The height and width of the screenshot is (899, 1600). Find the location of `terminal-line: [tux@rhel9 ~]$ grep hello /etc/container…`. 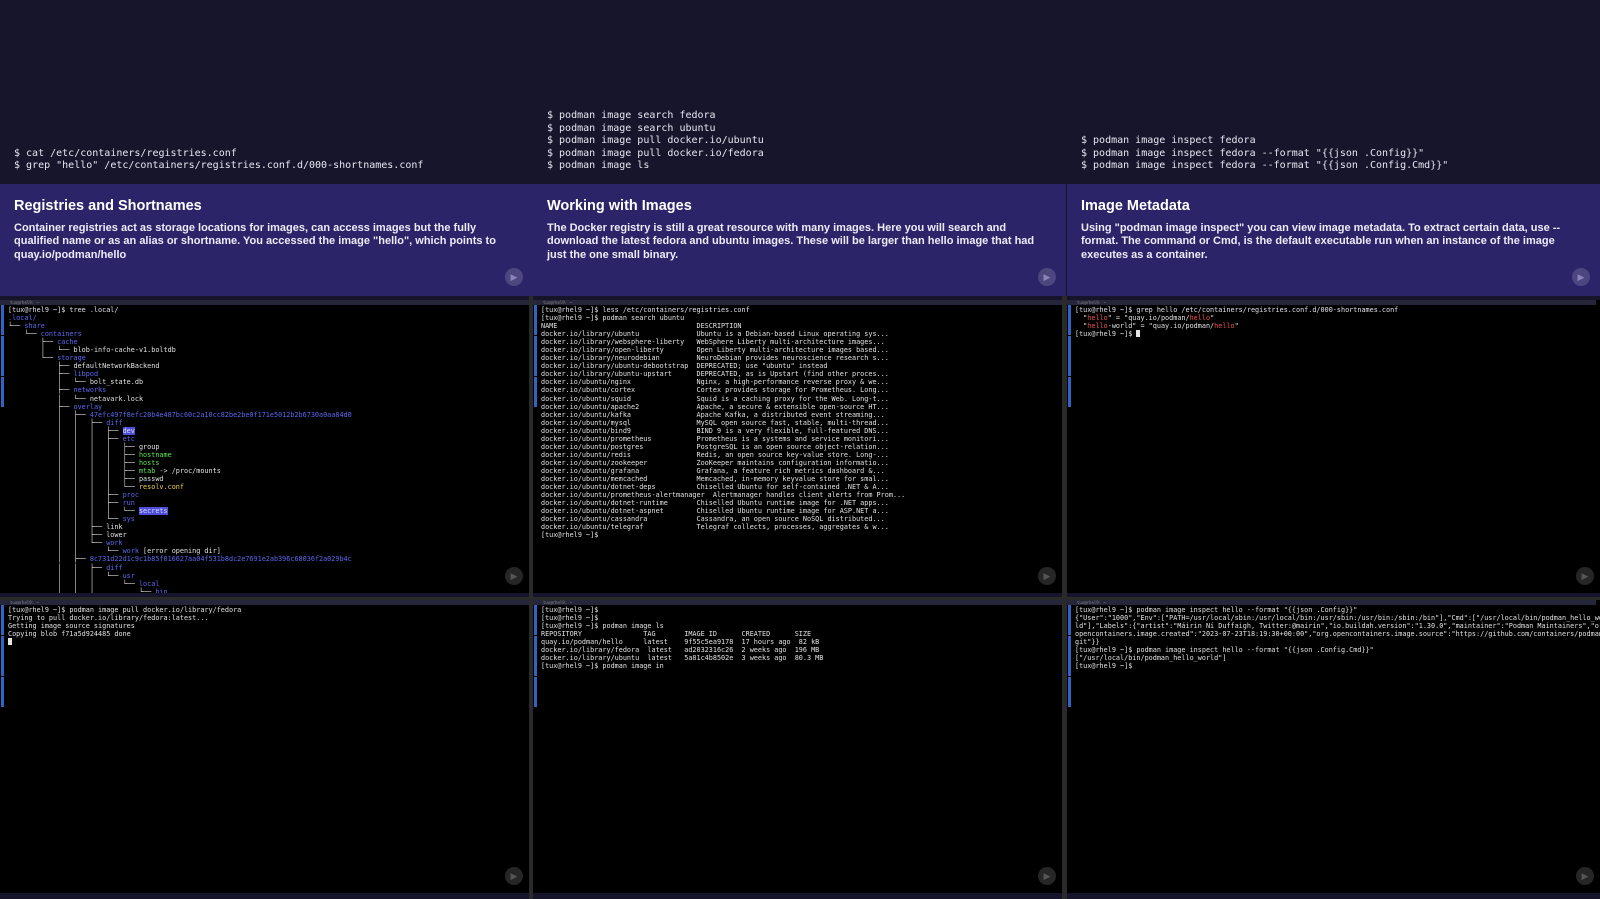

terminal-line: [tux@rhel9 ~]$ grep hello /etc/container… is located at coordinates (1237, 310).